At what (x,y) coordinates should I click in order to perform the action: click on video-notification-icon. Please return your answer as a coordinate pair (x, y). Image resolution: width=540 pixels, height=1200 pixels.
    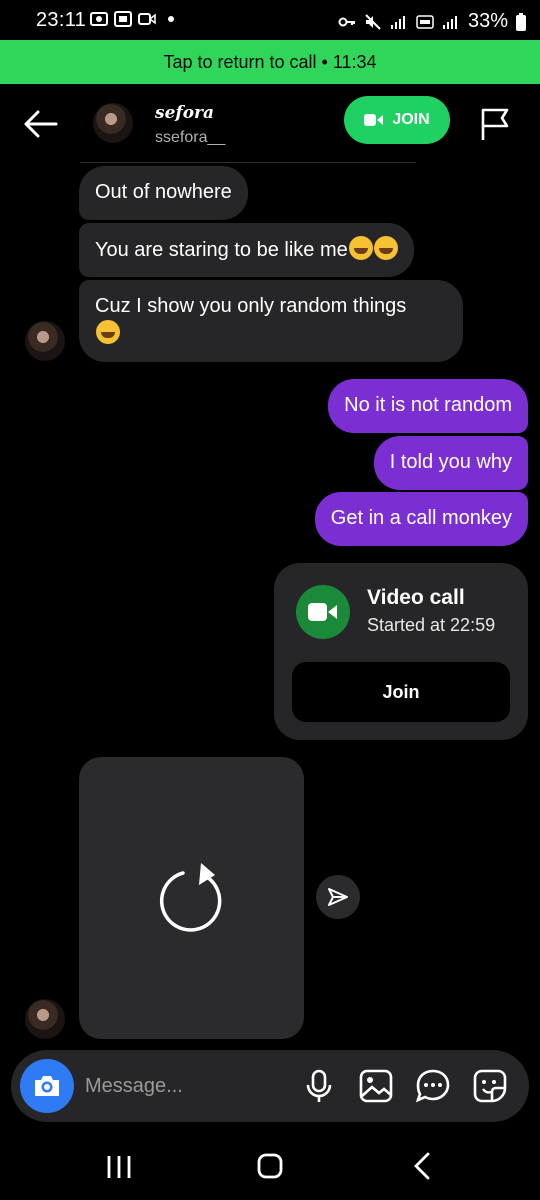
    Looking at the image, I should click on (147, 19).